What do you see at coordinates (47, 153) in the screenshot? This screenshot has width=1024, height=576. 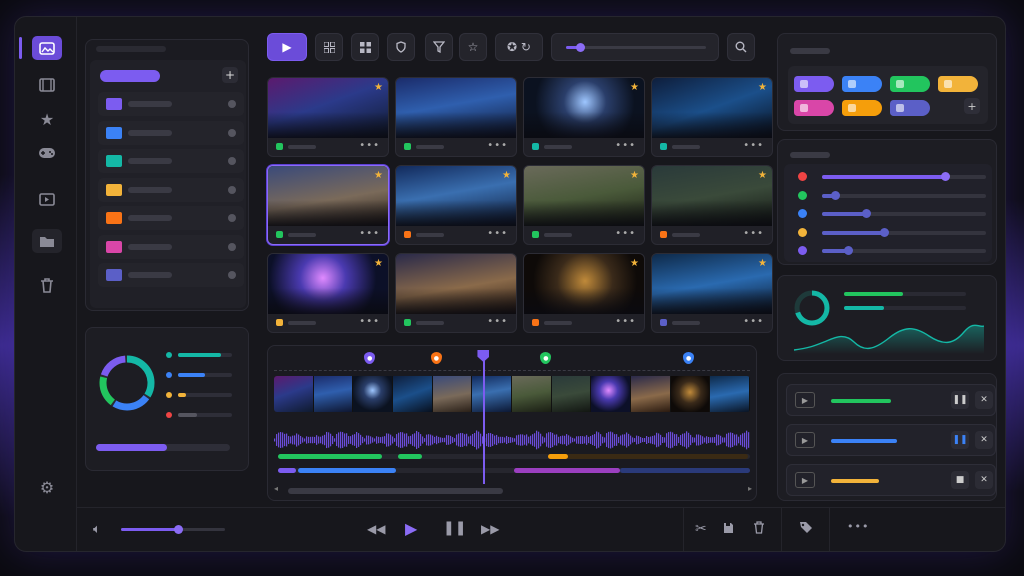 I see `gamepad-icon` at bounding box center [47, 153].